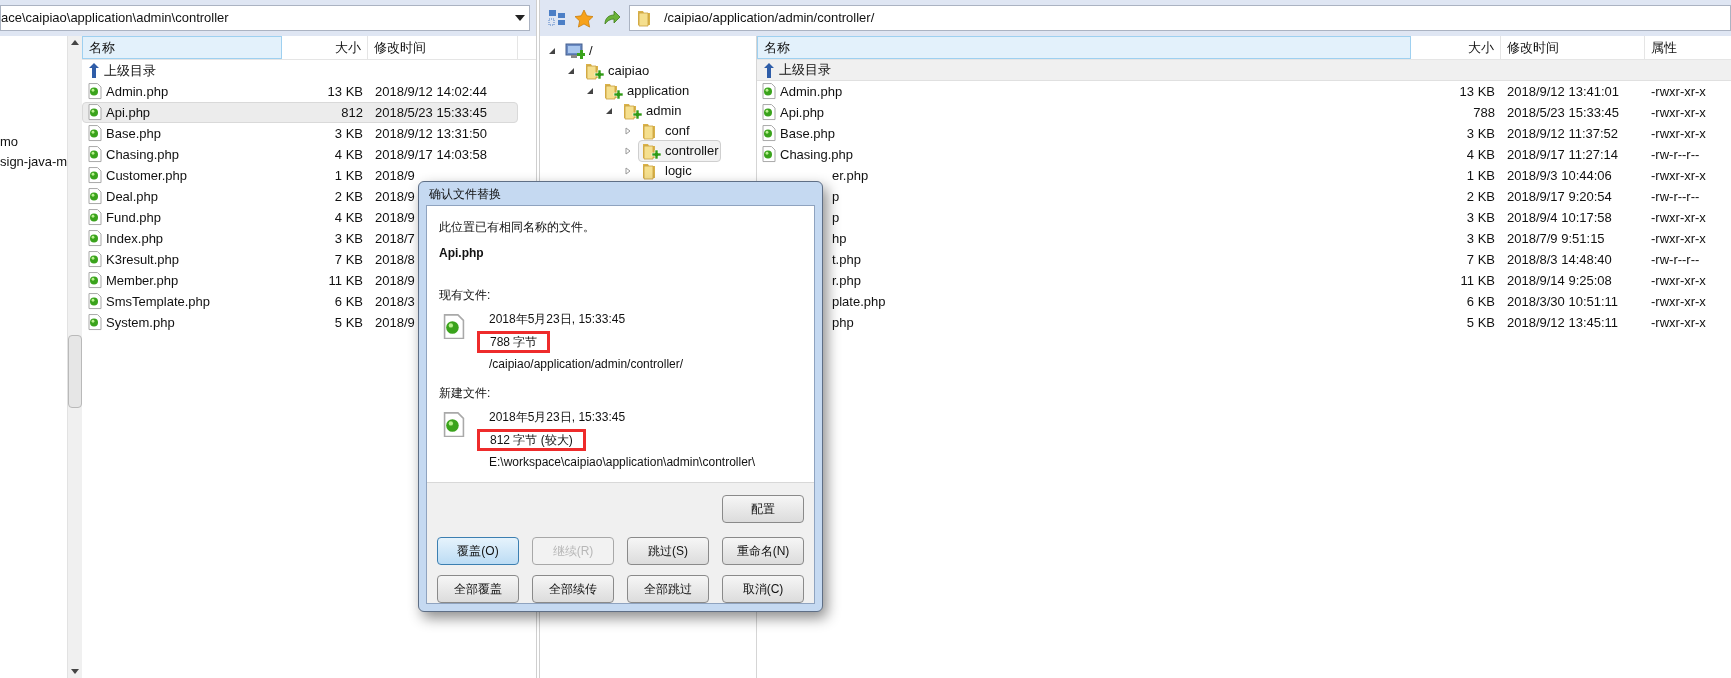  Describe the element at coordinates (158, 301) in the screenshot. I see `file-name: SmsTemplate.php` at that location.